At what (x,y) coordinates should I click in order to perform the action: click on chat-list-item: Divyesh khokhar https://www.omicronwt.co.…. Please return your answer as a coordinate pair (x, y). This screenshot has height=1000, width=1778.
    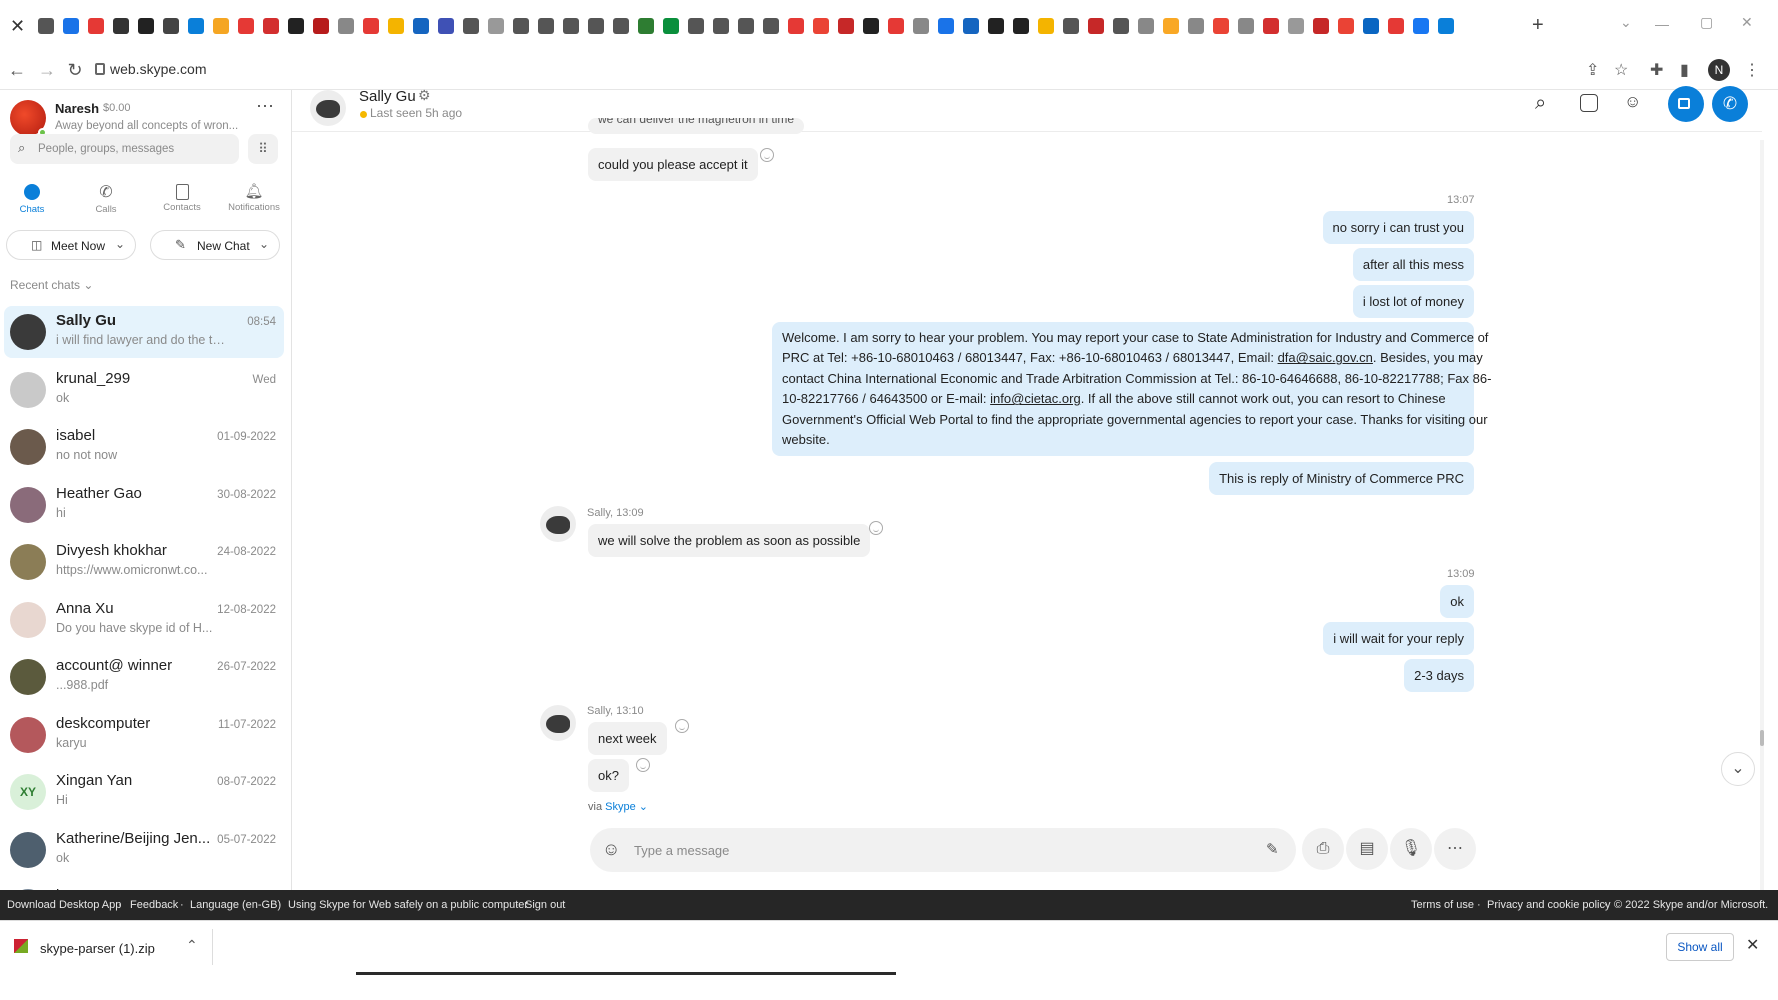
    Looking at the image, I should click on (144, 562).